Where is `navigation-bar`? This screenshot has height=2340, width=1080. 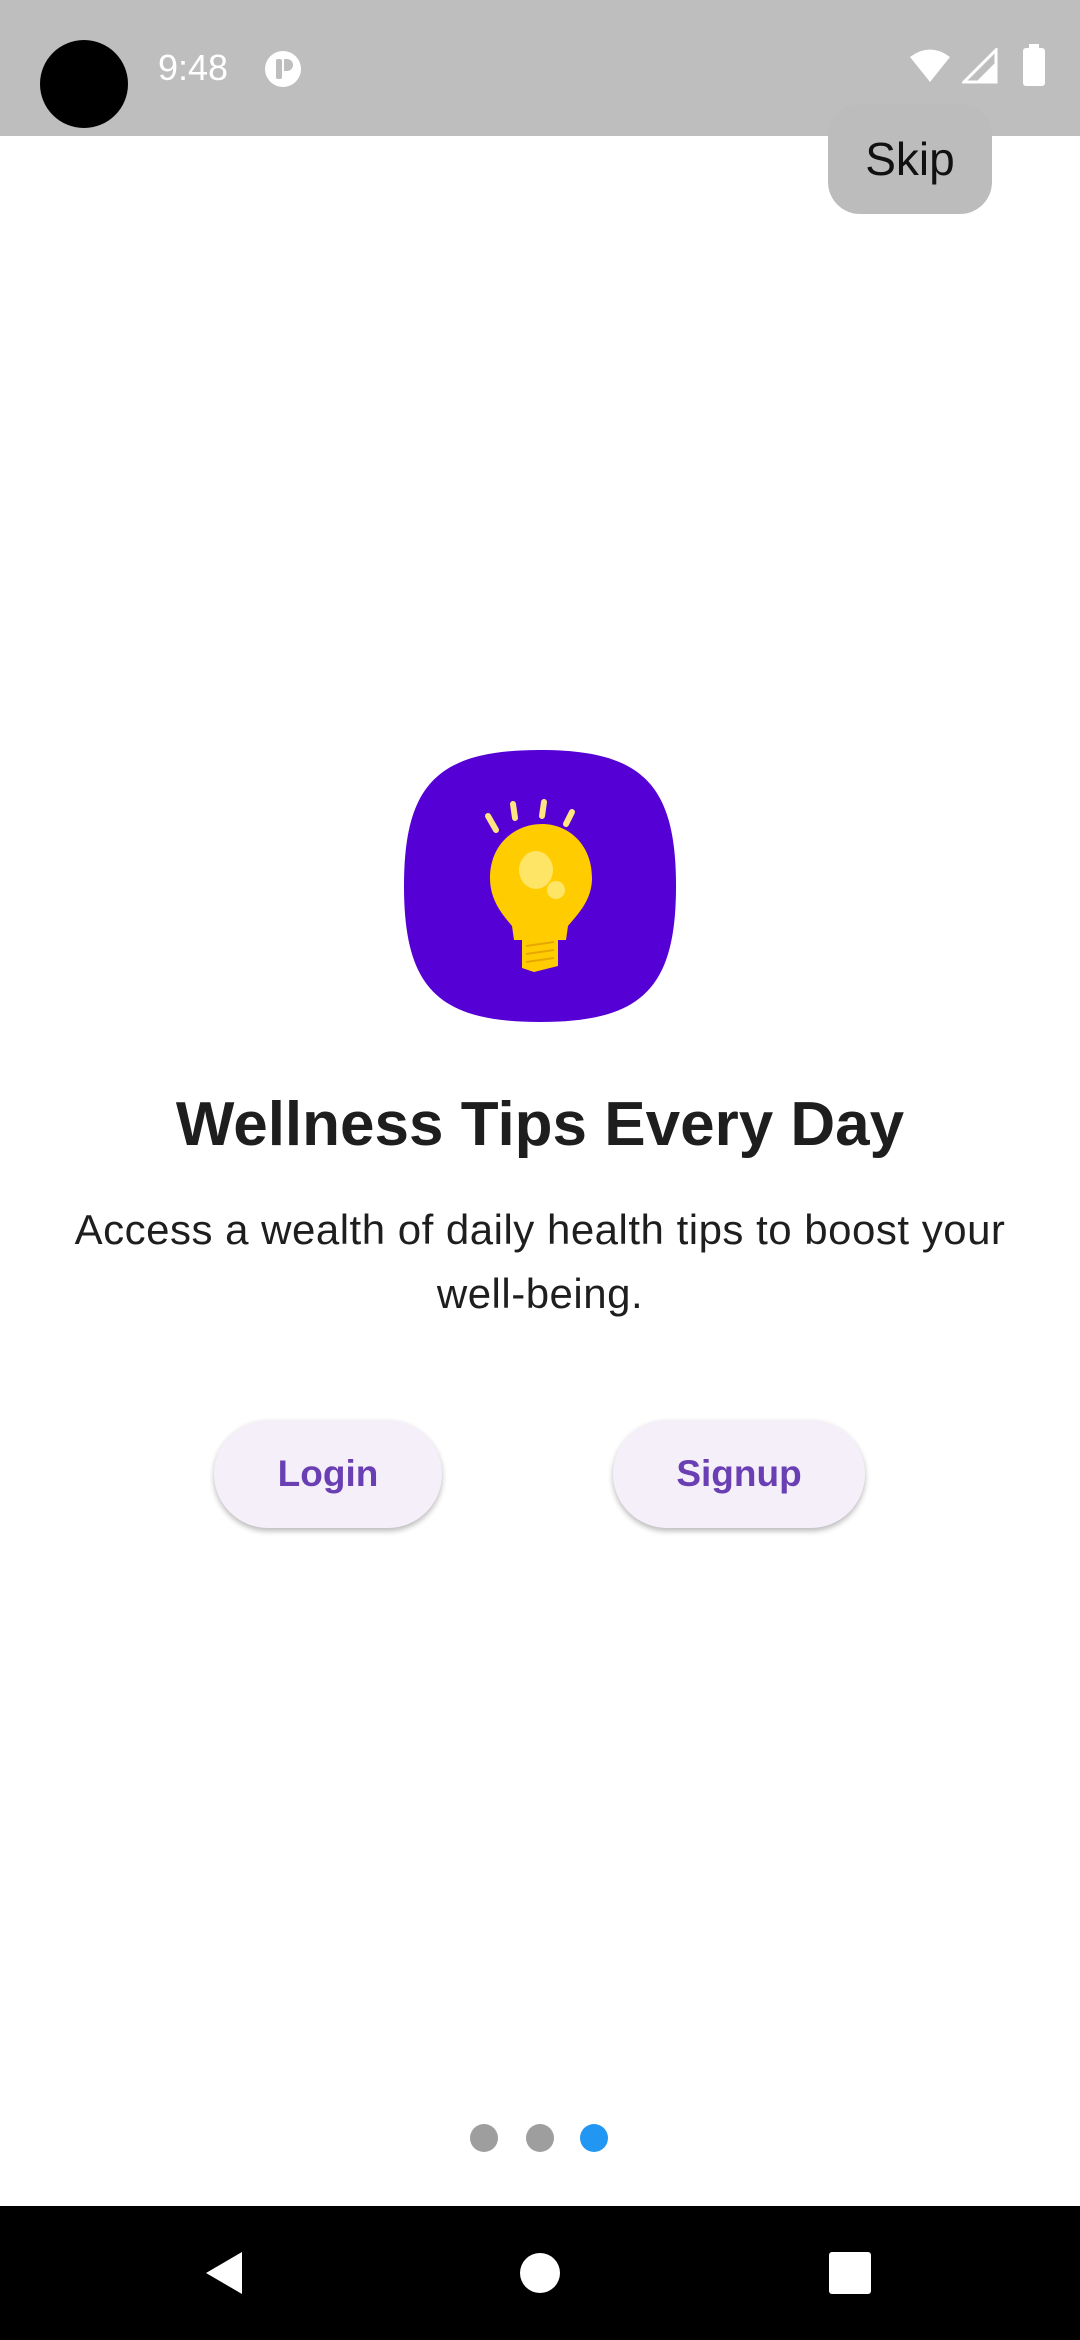
navigation-bar is located at coordinates (540, 2273).